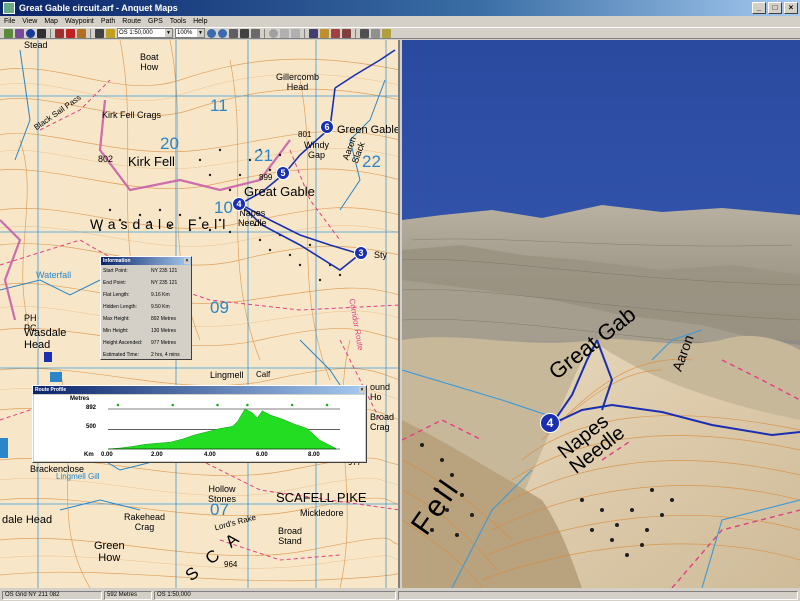 Image resolution: width=800 pixels, height=601 pixels. Describe the element at coordinates (598, 595) in the screenshot. I see `status-empty` at that location.